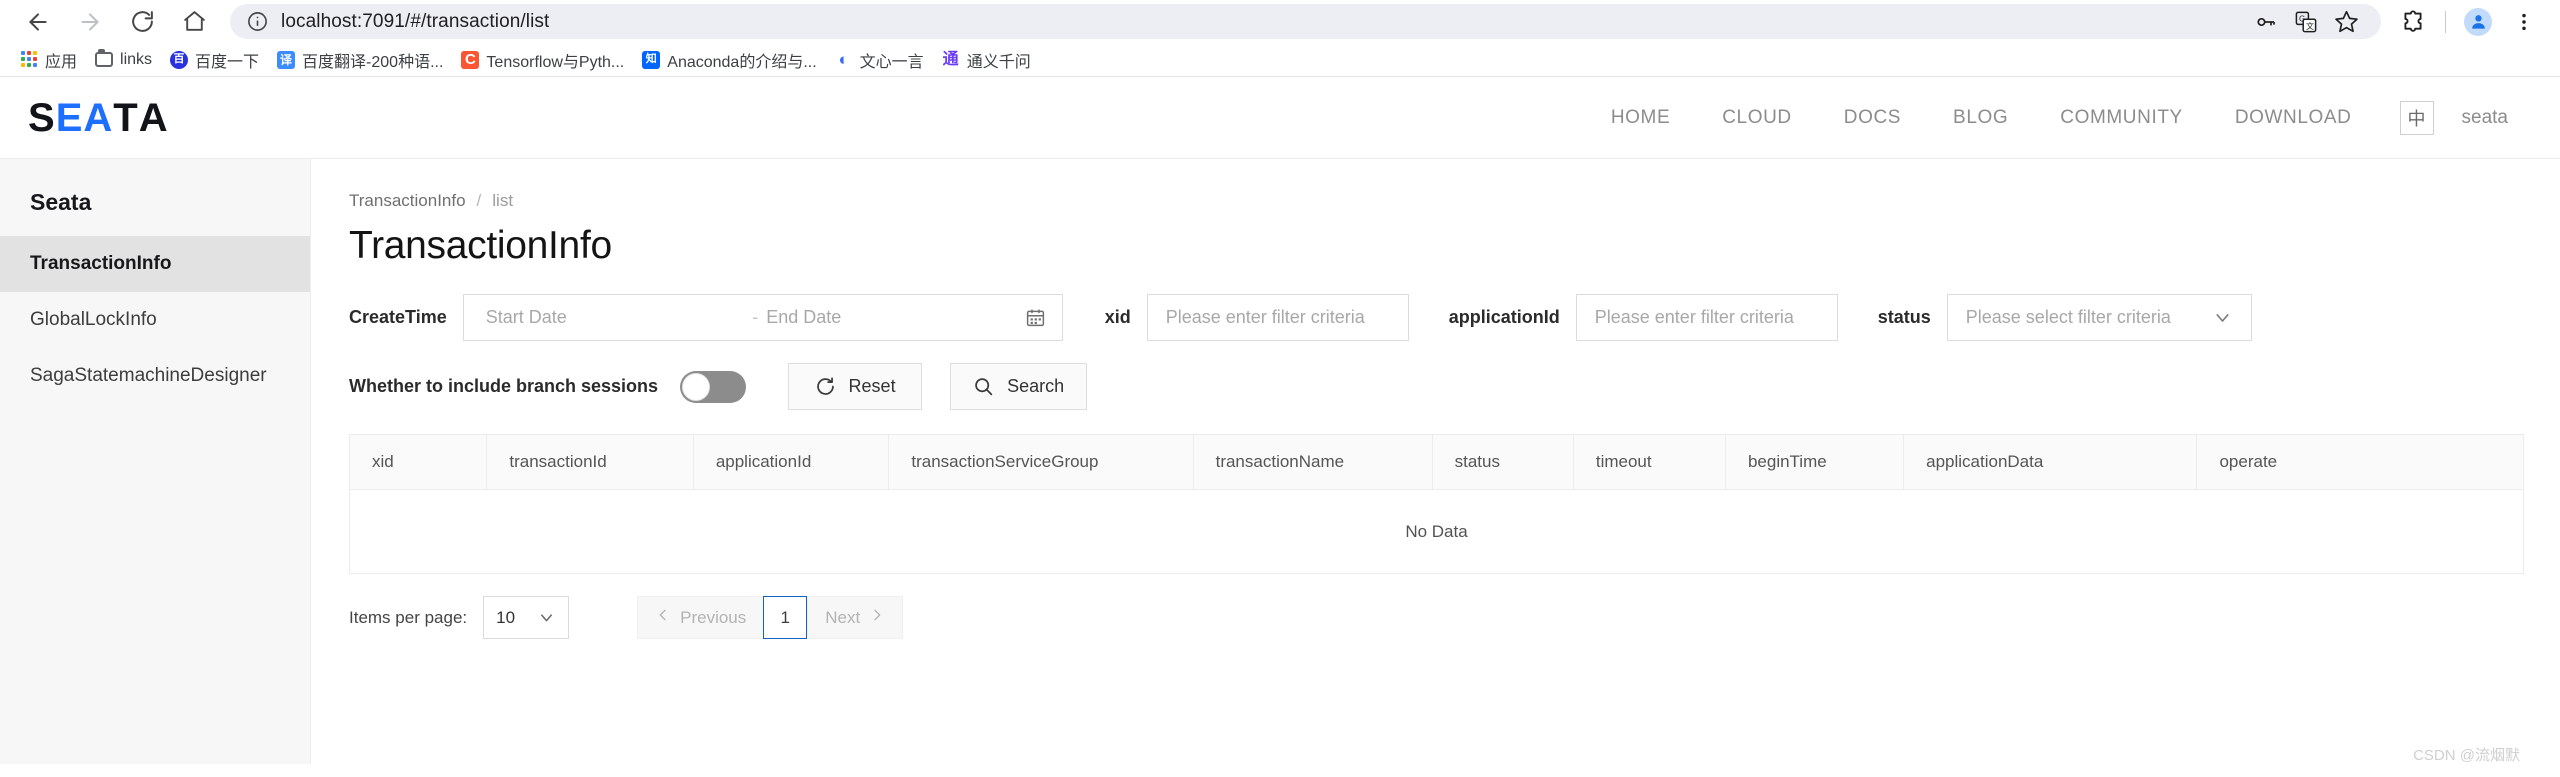 This screenshot has height=777, width=2560. What do you see at coordinates (38, 22) in the screenshot?
I see `back-button` at bounding box center [38, 22].